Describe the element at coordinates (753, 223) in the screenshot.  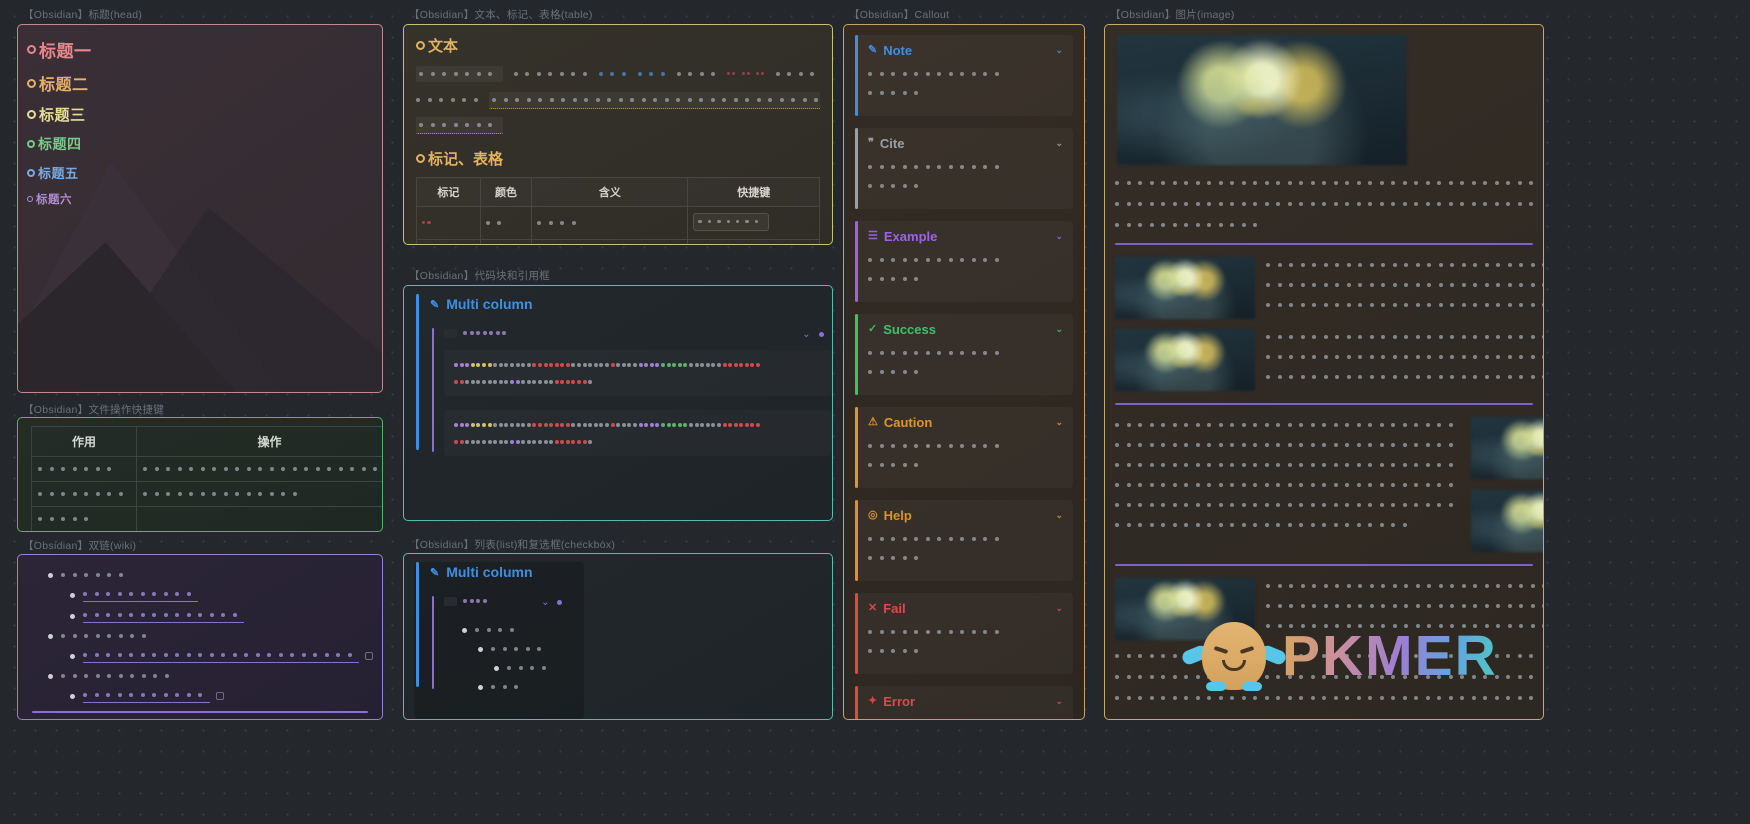
I see `cell-hotkey` at that location.